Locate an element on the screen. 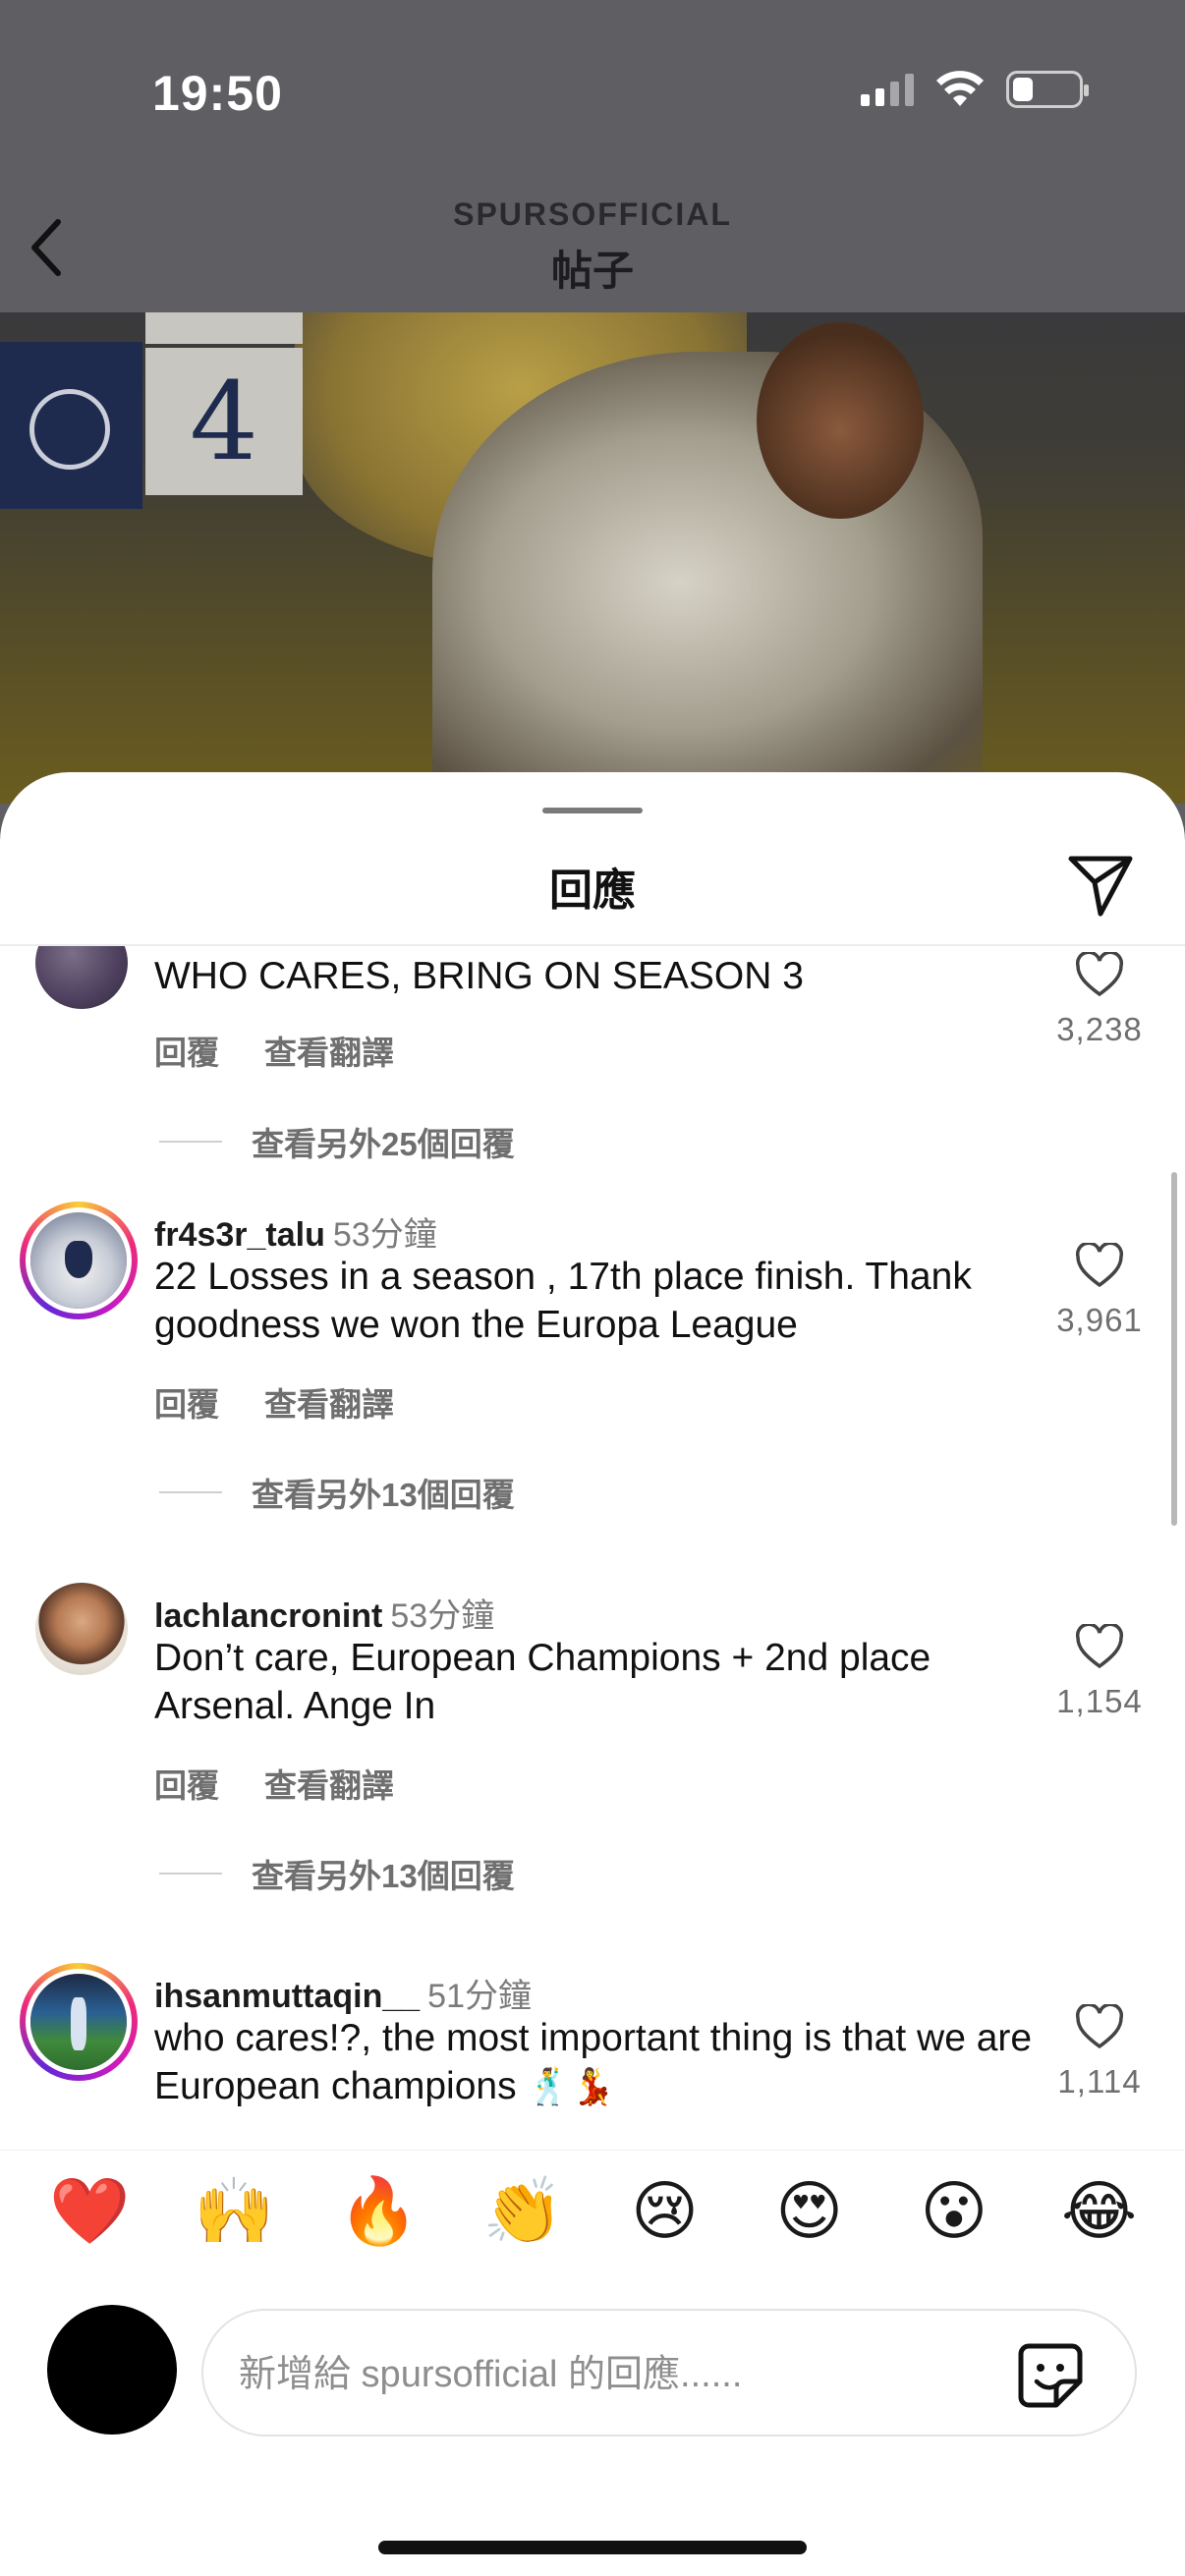 This screenshot has width=1185, height=2576. sticker-icon is located at coordinates (1050, 2375).